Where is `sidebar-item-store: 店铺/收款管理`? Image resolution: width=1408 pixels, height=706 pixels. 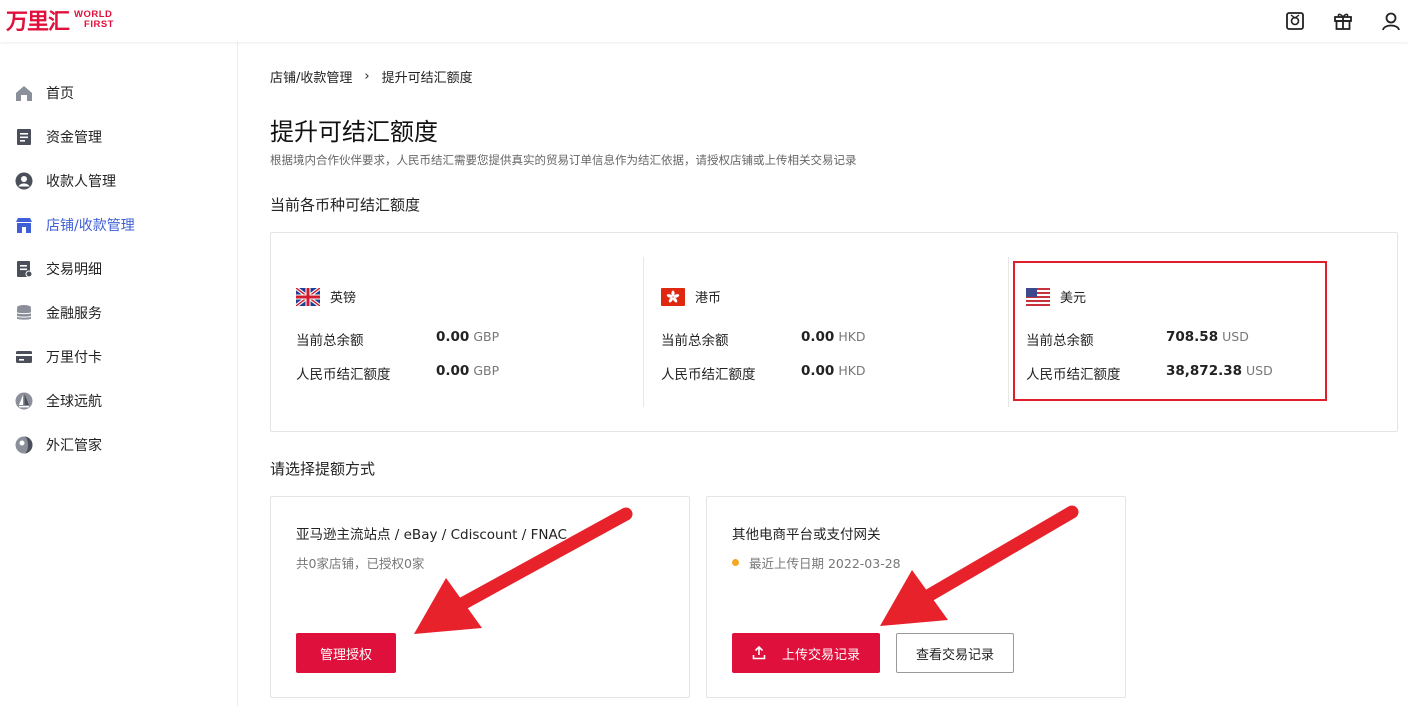
sidebar-item-store: 店铺/收款管理 is located at coordinates (118, 225).